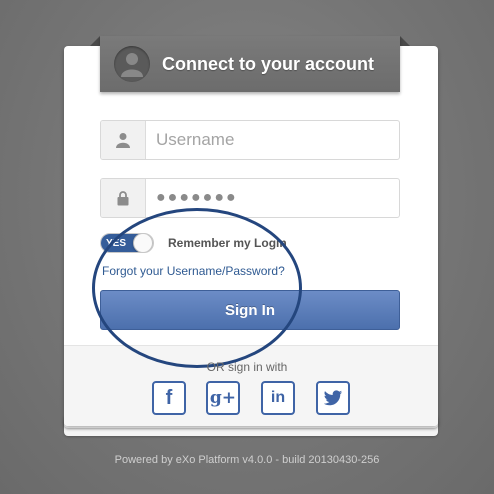 This screenshot has height=494, width=494. Describe the element at coordinates (127, 243) in the screenshot. I see `remember-toggle: YES` at that location.